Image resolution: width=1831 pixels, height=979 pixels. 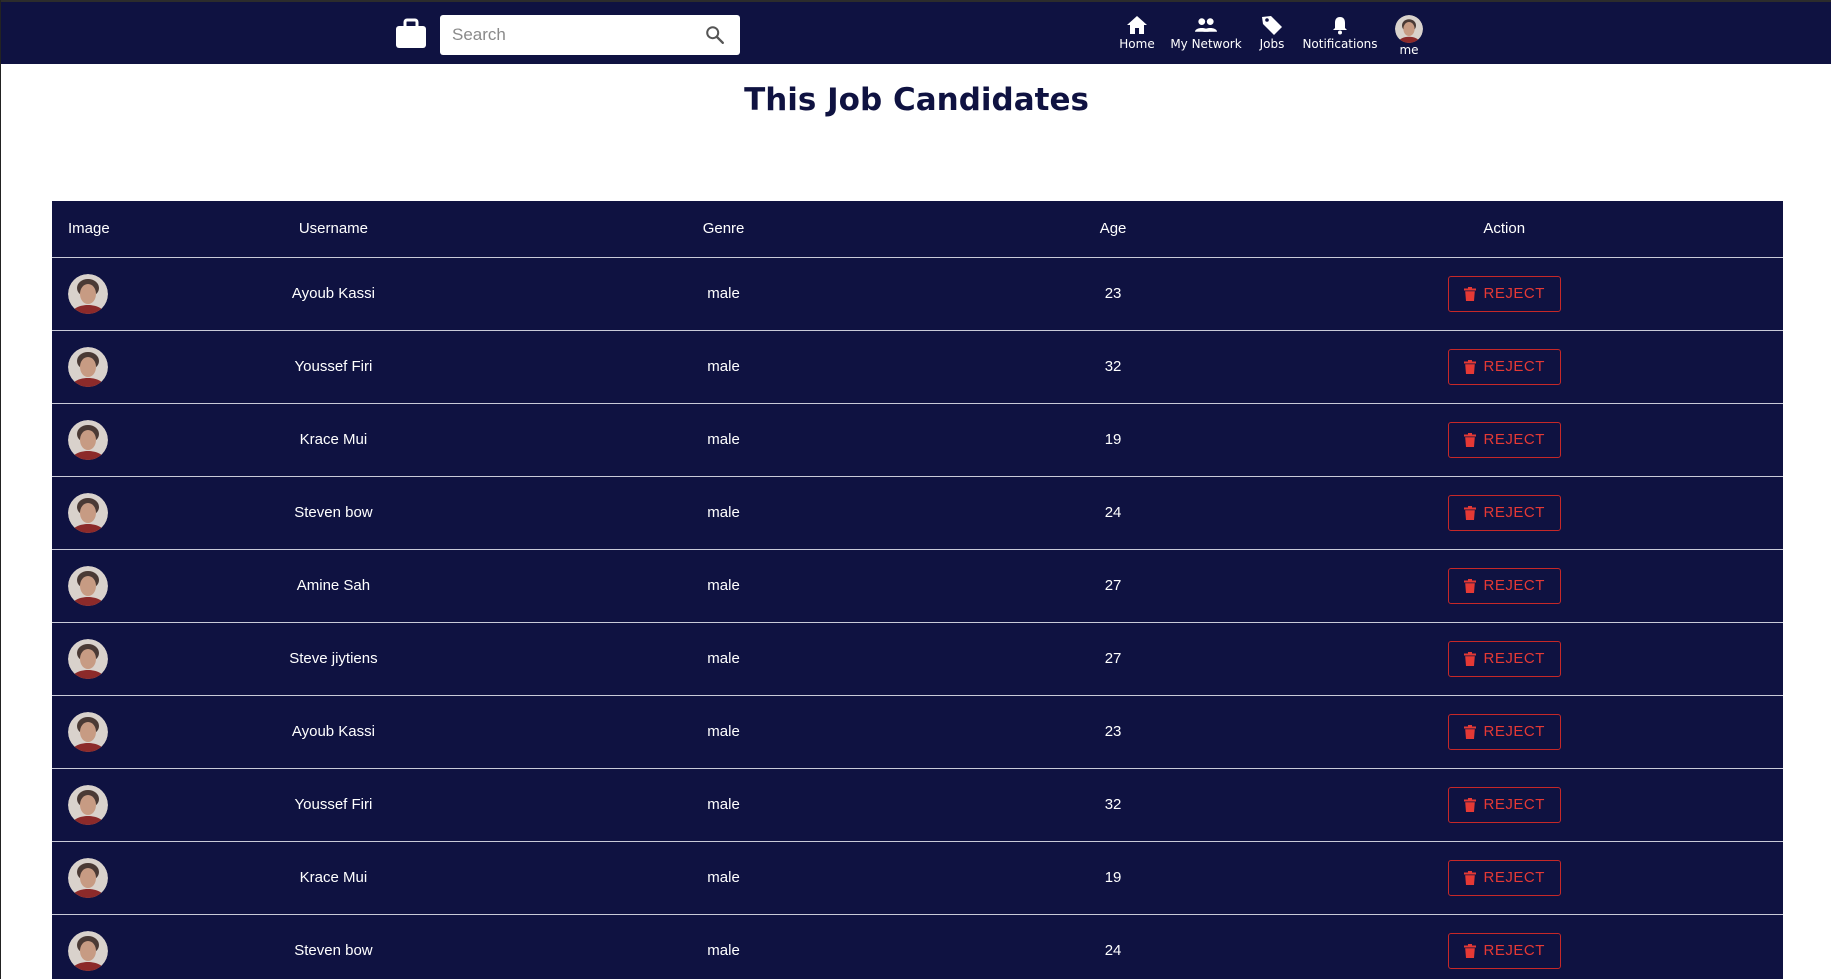 What do you see at coordinates (1137, 25) in the screenshot?
I see `home-icon` at bounding box center [1137, 25].